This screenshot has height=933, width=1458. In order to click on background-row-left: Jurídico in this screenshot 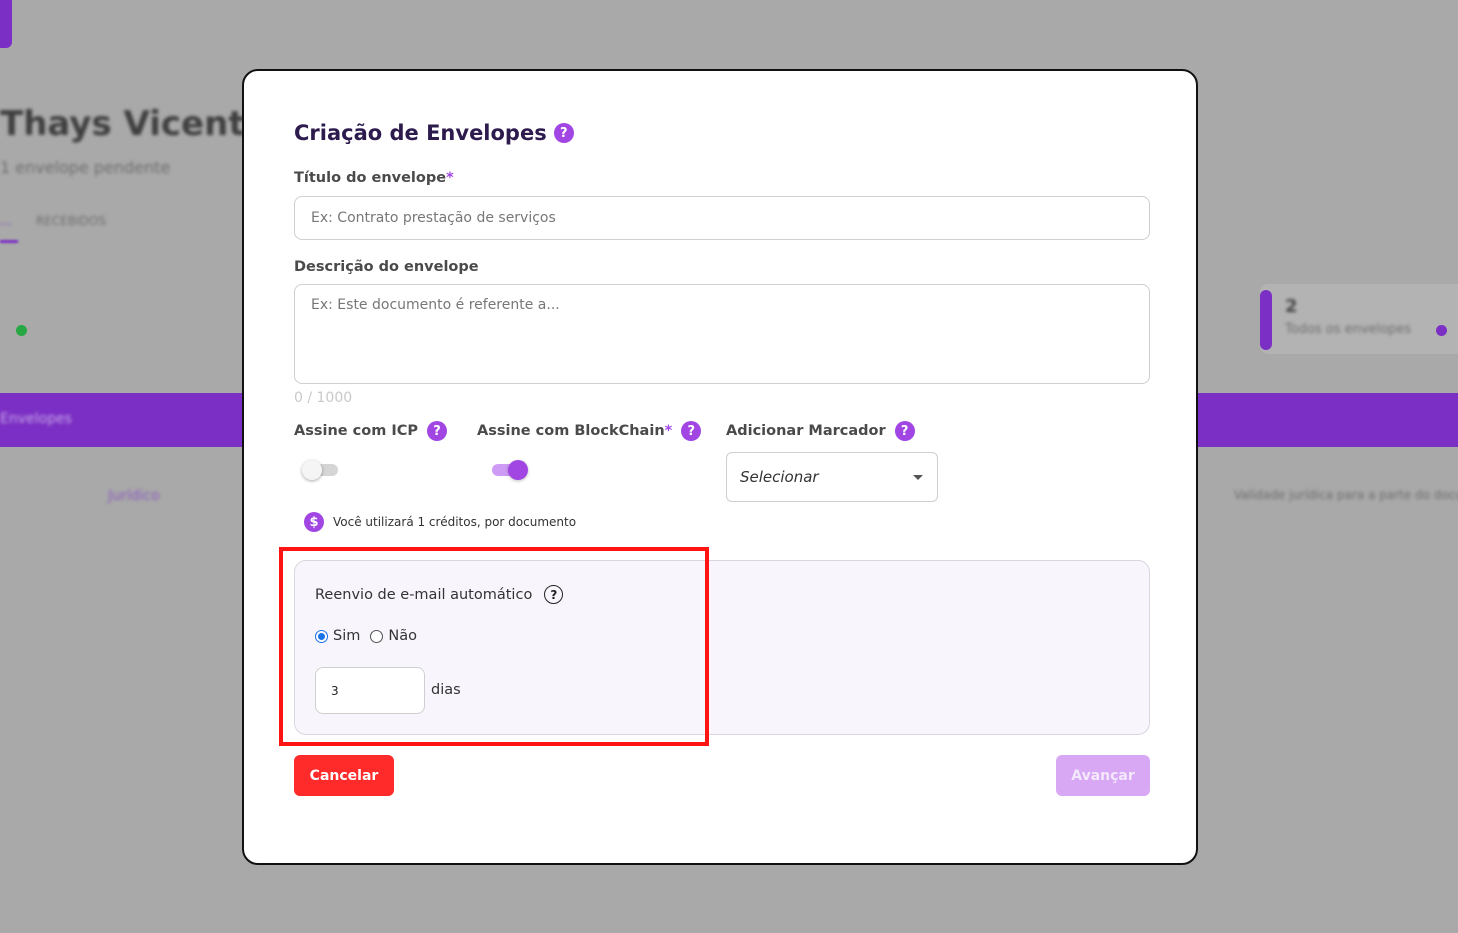, I will do `click(134, 496)`.